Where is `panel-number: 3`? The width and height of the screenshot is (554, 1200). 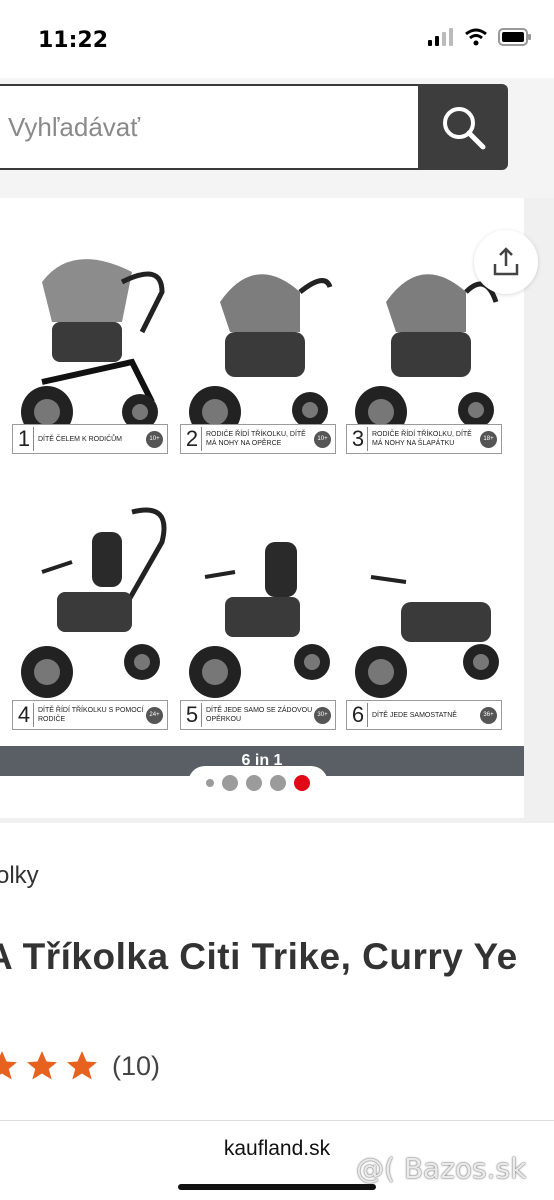 panel-number: 3 is located at coordinates (358, 439).